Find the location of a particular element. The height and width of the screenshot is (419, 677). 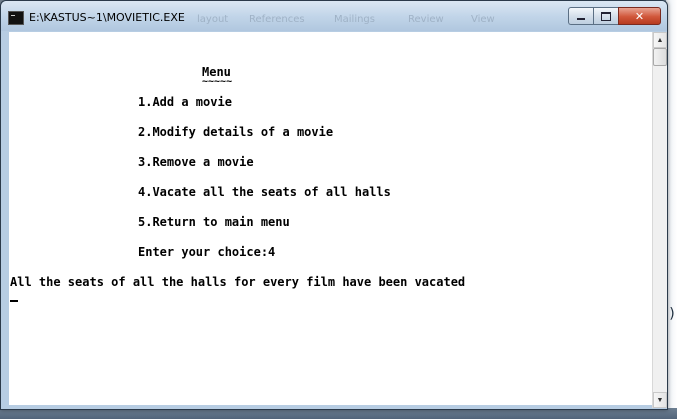

caption-buttons: ✕ is located at coordinates (614, 17).